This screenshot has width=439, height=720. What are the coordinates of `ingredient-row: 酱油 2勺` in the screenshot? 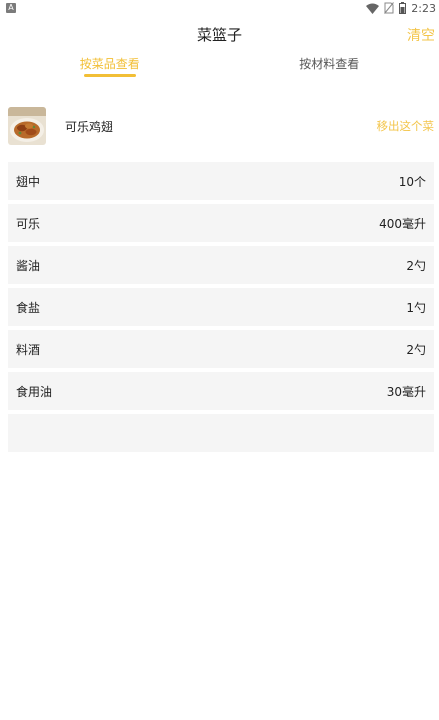 It's located at (221, 265).